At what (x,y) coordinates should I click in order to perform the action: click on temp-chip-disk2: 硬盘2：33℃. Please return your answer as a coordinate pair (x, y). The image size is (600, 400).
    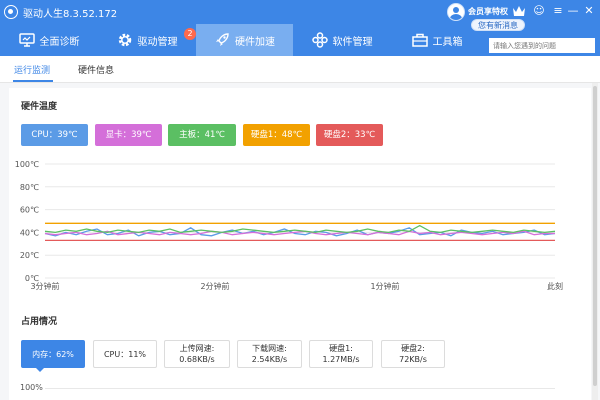
    Looking at the image, I should click on (349, 135).